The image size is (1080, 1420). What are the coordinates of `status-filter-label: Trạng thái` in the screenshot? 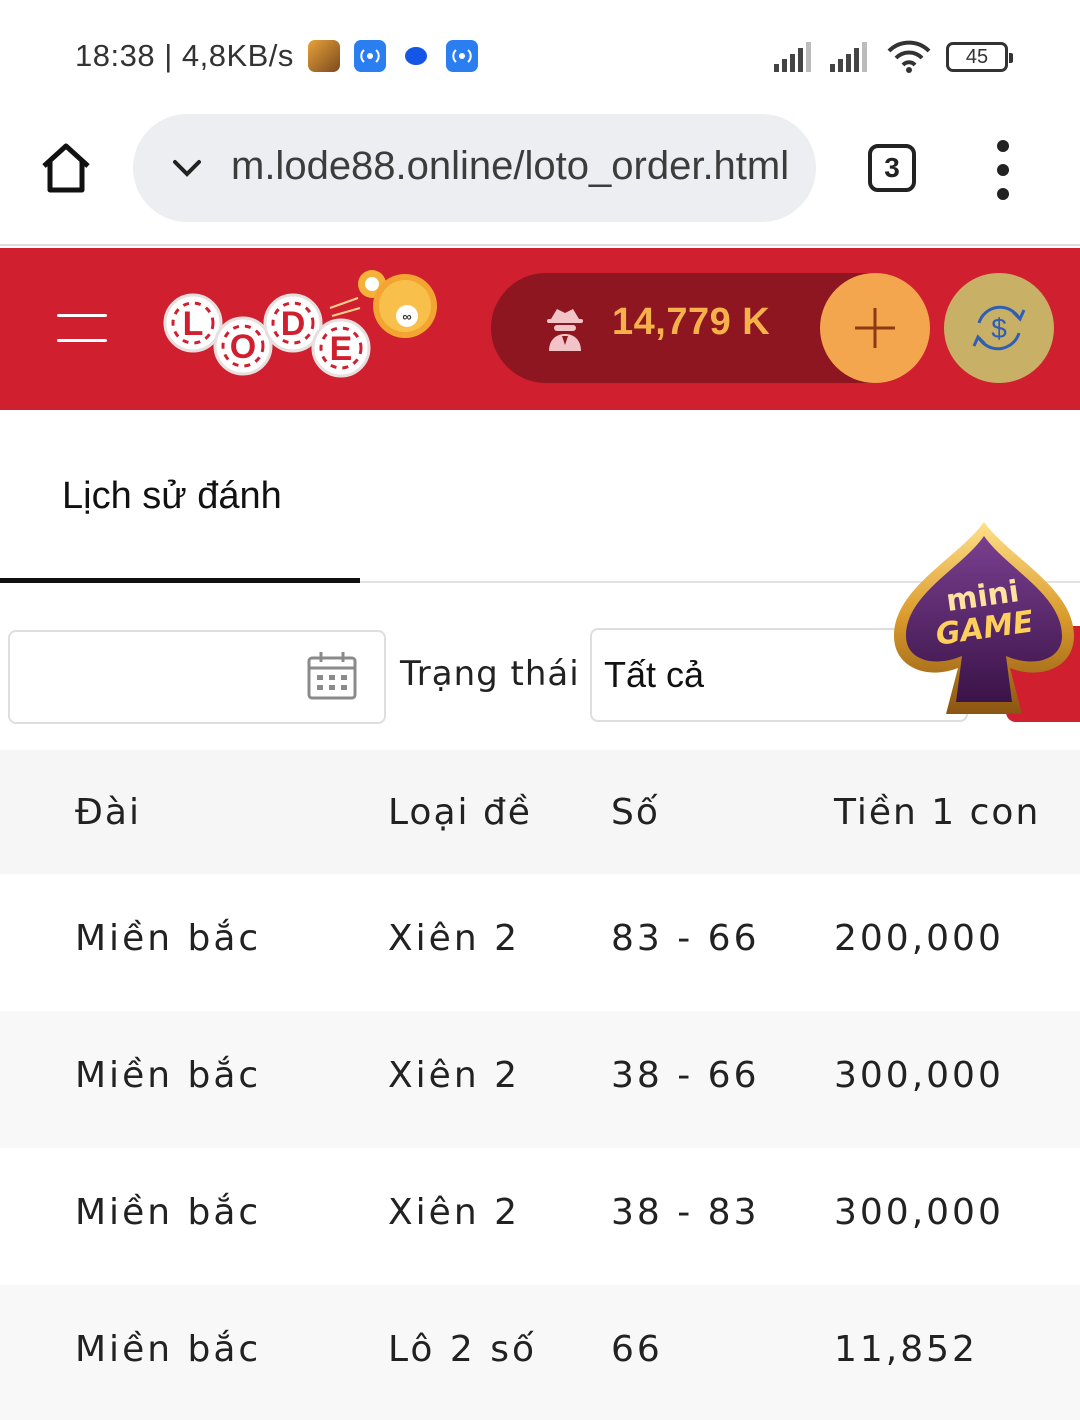 It's located at (490, 674).